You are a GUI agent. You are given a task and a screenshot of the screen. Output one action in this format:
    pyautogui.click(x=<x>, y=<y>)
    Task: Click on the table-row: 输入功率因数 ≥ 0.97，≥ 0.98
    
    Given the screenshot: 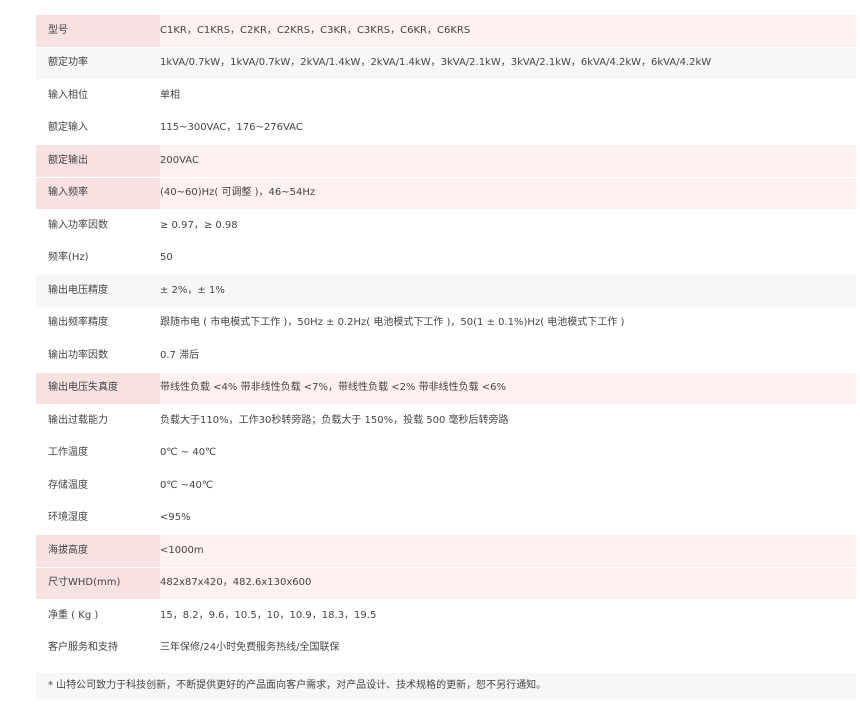 What is the action you would take?
    pyautogui.click(x=446, y=226)
    